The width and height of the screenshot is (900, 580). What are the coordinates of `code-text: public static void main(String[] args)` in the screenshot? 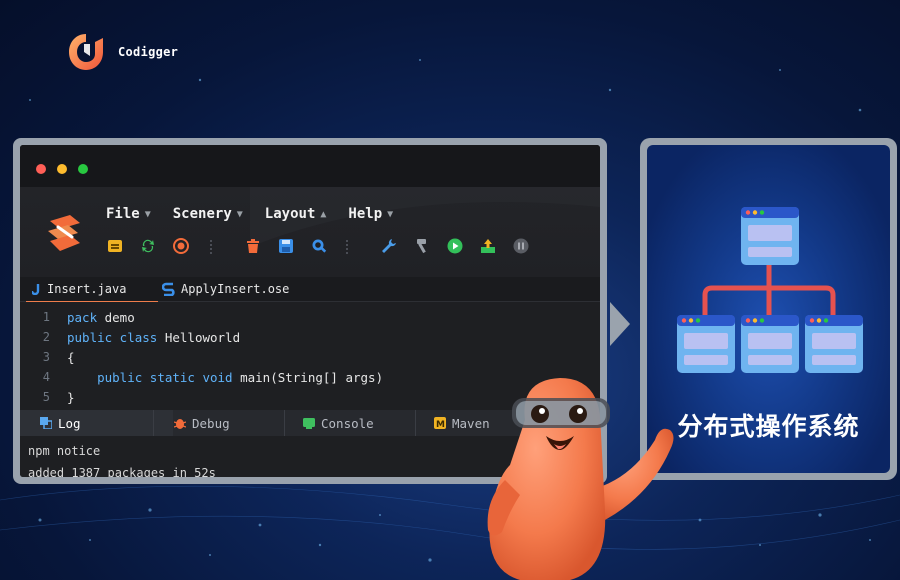 It's located at (225, 377).